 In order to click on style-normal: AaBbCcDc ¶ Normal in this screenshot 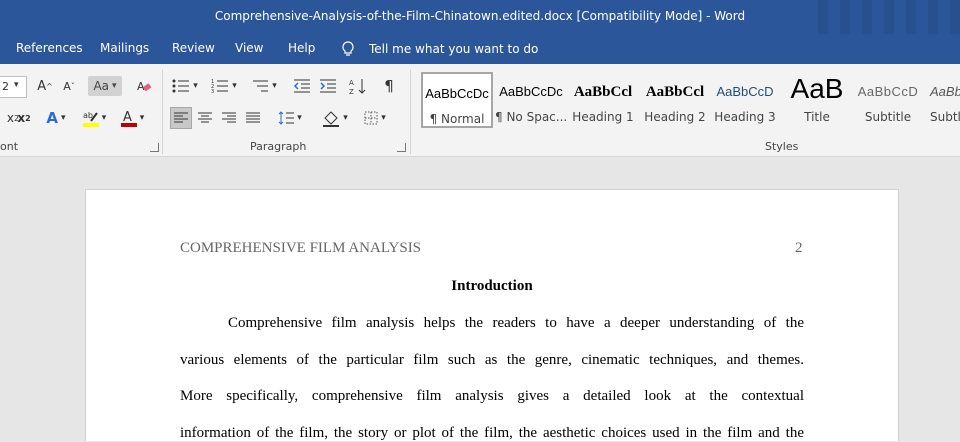, I will do `click(457, 100)`.